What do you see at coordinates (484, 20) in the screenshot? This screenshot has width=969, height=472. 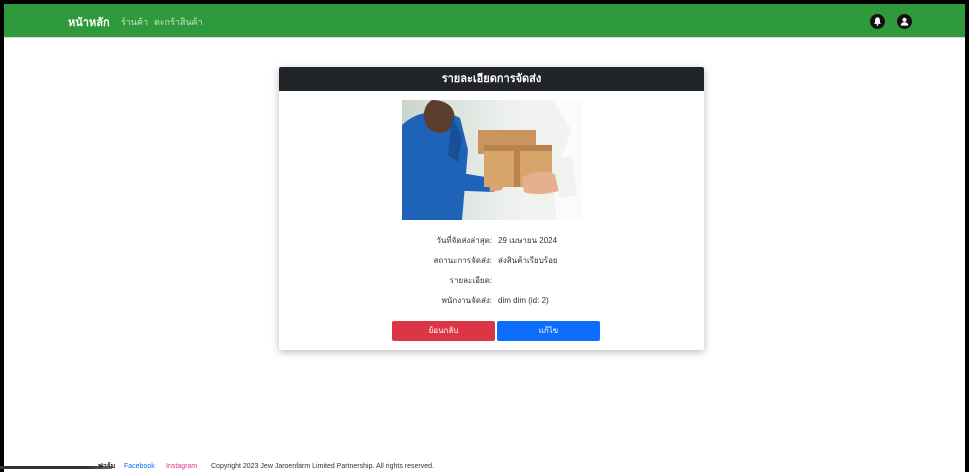 I see `top-navbar: หน้าหลัก ร้านค้า ตะกร้าสินค้า` at bounding box center [484, 20].